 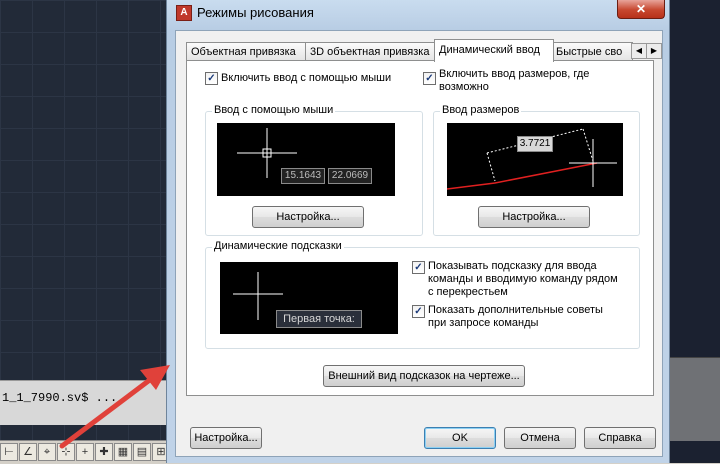 What do you see at coordinates (693, 231) in the screenshot?
I see `right-side-panel` at bounding box center [693, 231].